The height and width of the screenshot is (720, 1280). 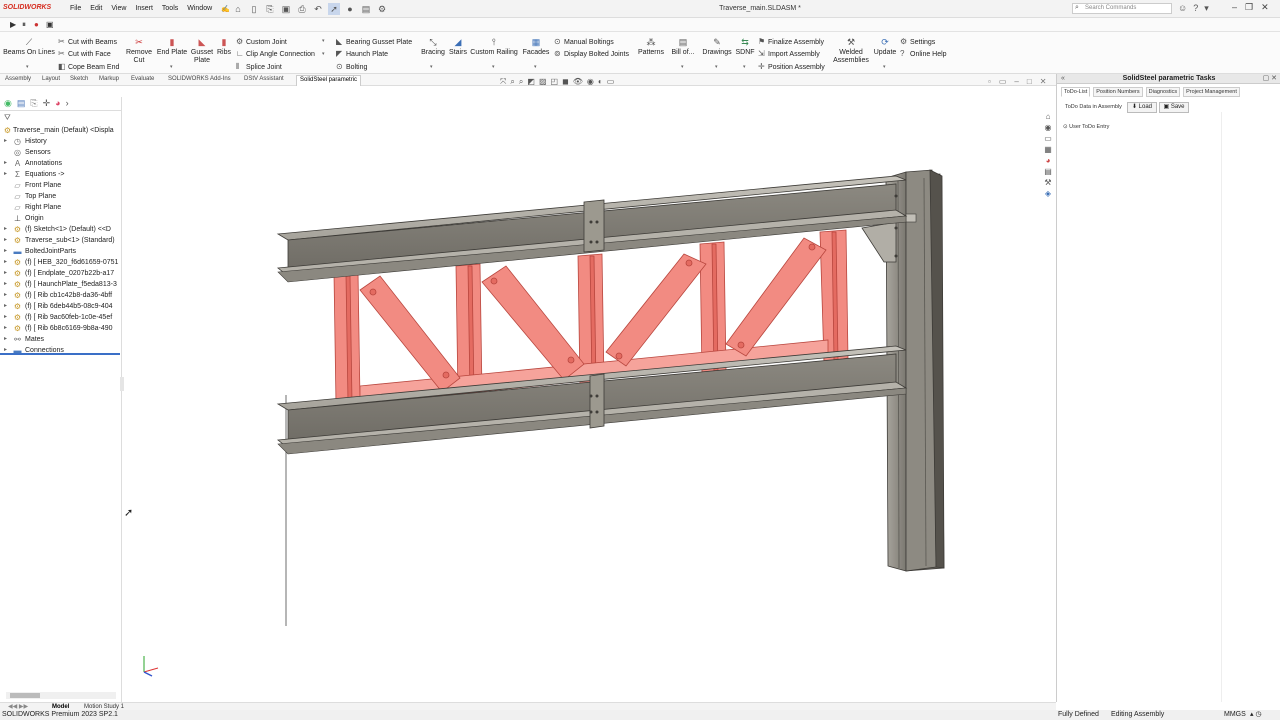 What do you see at coordinates (323, 54) in the screenshot?
I see `clip-angle-dropdown-icon: ▾` at bounding box center [323, 54].